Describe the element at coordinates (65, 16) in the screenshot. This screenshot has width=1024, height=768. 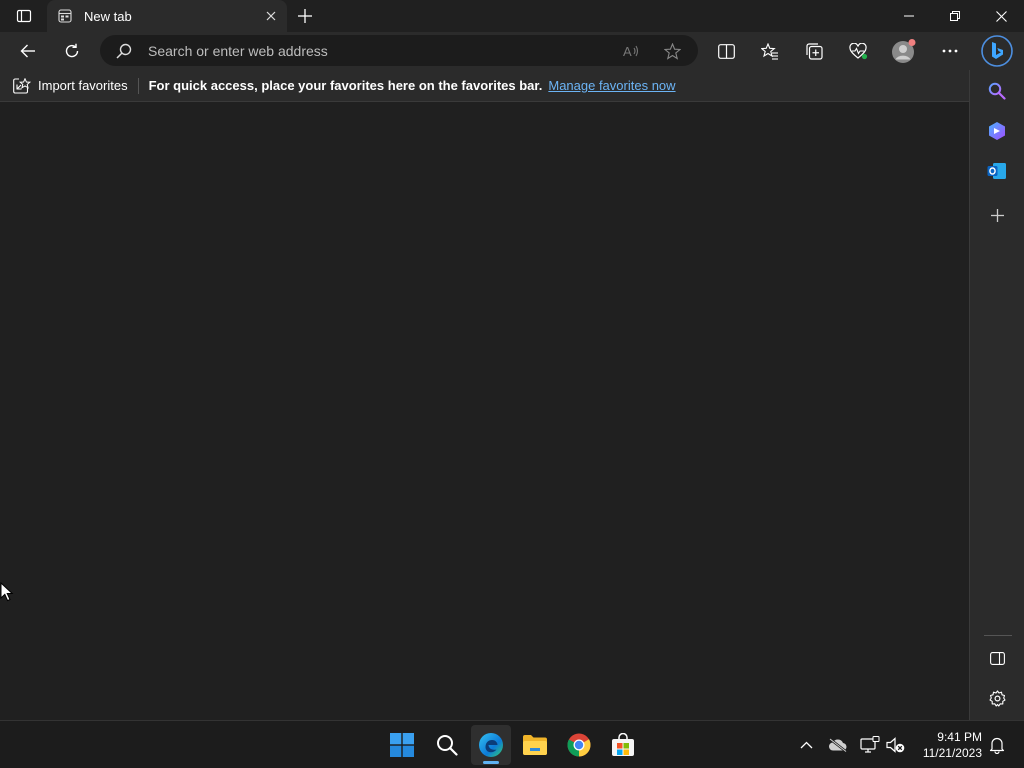
I see `new-tab-page-icon` at that location.